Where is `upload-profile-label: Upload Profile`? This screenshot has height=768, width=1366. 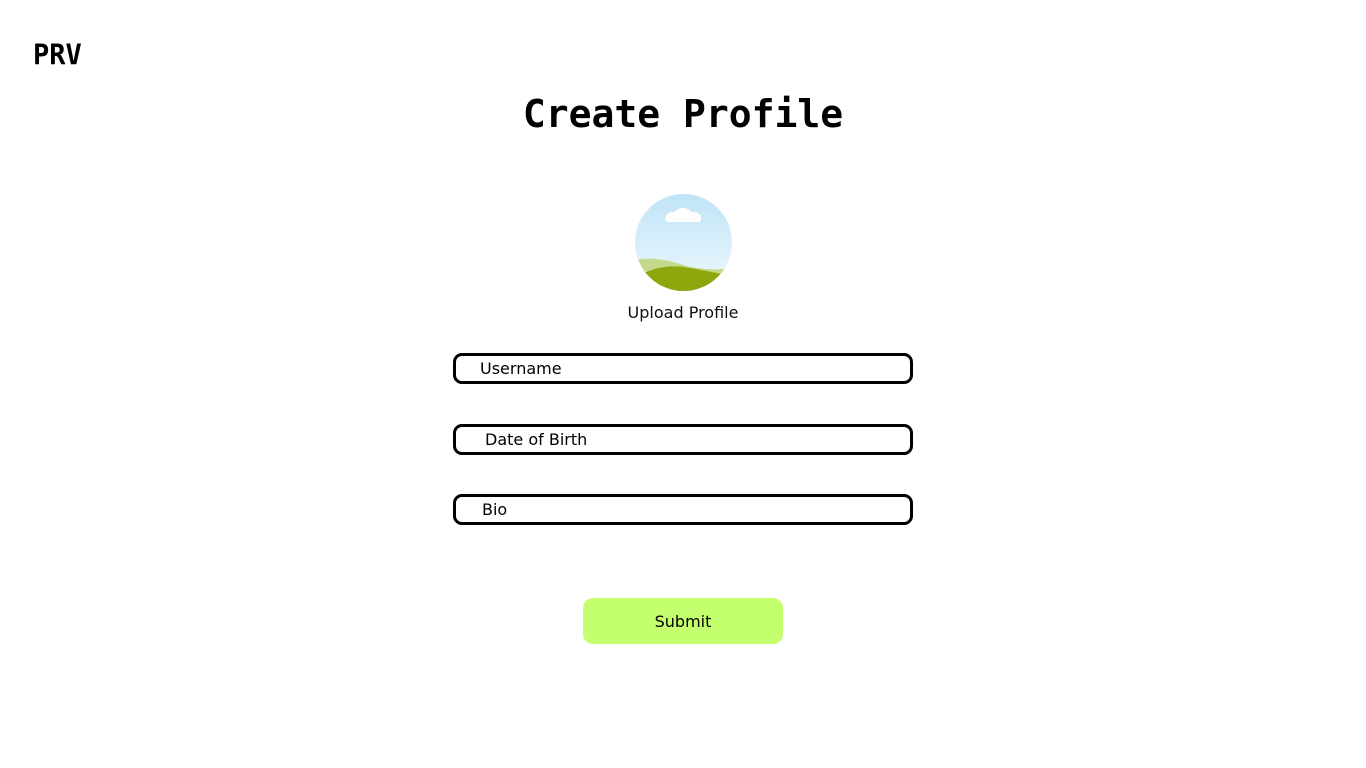 upload-profile-label: Upload Profile is located at coordinates (683, 312).